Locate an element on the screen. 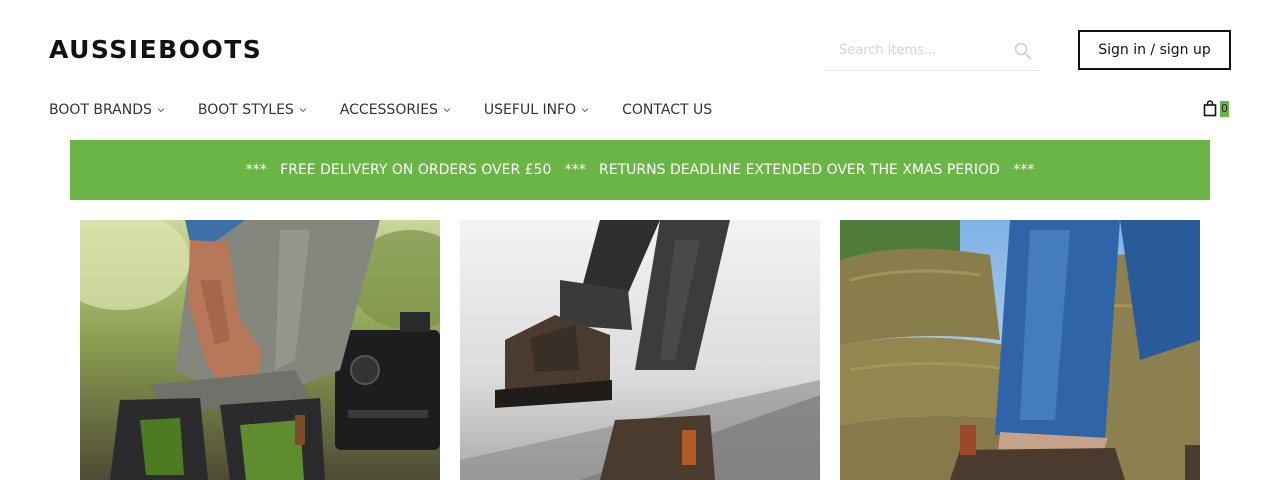 The image size is (1280, 480). cart-button: 0 is located at coordinates (1216, 108).